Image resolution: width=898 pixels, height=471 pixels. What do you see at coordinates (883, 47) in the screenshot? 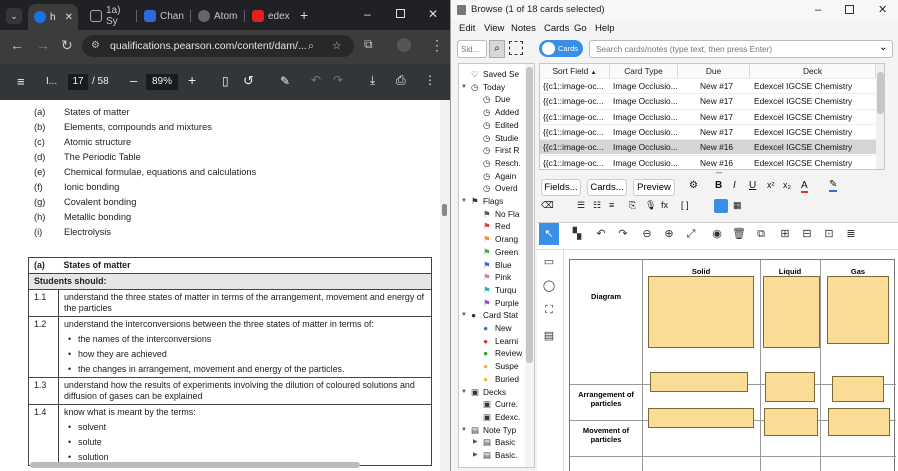
I see `chevron-down-icon: ⌄` at bounding box center [883, 47].